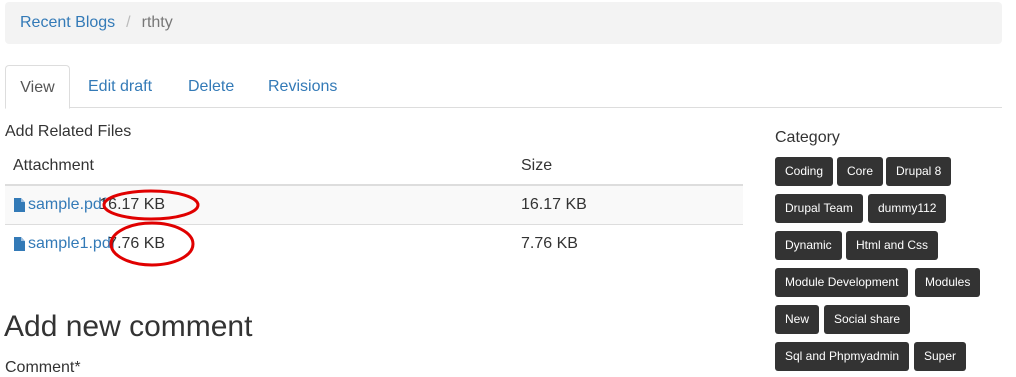 Image resolution: width=1016 pixels, height=377 pixels. I want to click on table-row: sample1.pdf 7.76 KB 7.76 KB, so click(374, 244).